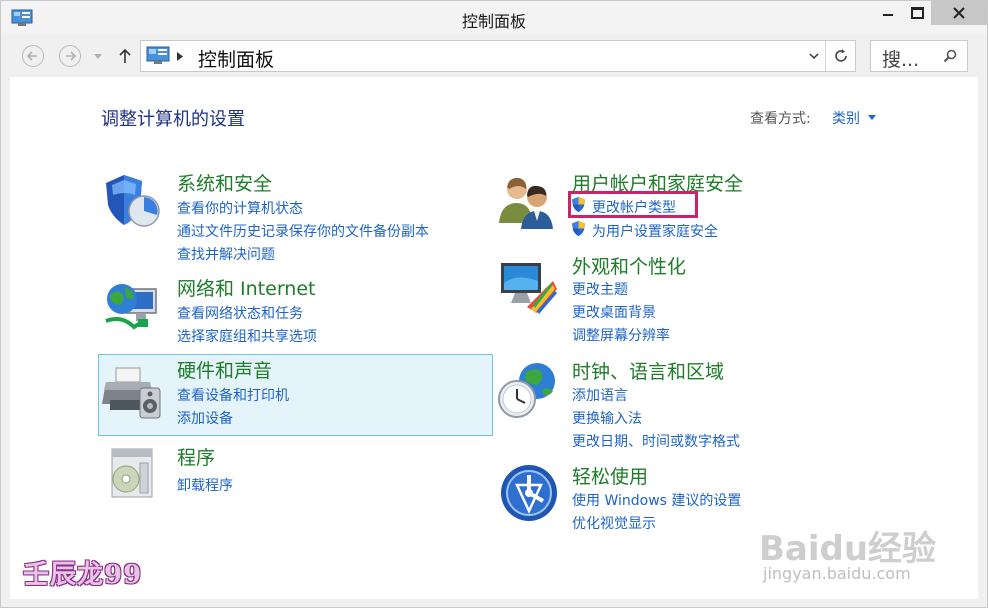 The height and width of the screenshot is (608, 988). I want to click on link-change-desktop-background: 更改桌面背景, so click(614, 312).